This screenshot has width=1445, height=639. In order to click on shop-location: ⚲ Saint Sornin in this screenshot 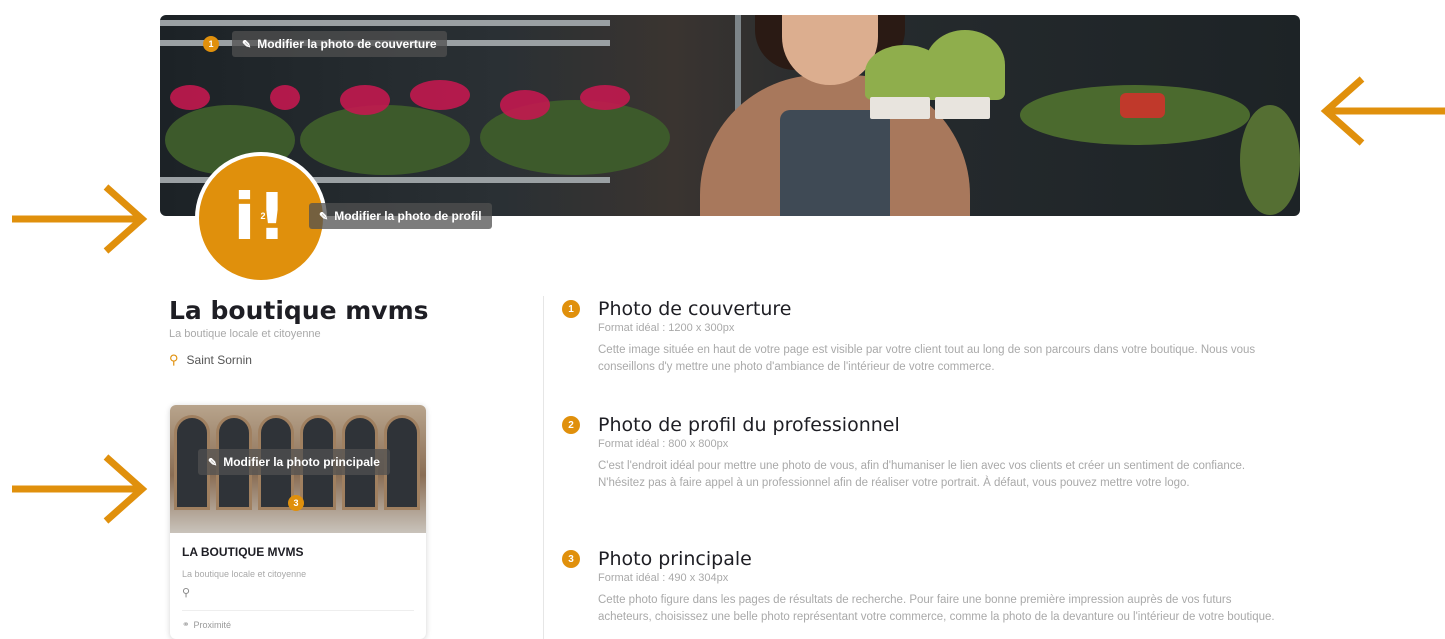, I will do `click(210, 360)`.